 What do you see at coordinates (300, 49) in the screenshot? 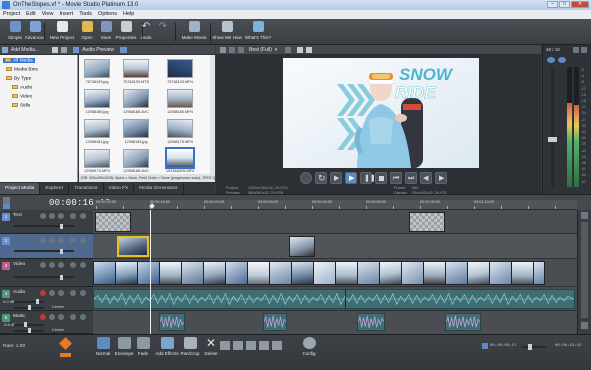
I see `copy-snapshot-icon` at bounding box center [300, 49].